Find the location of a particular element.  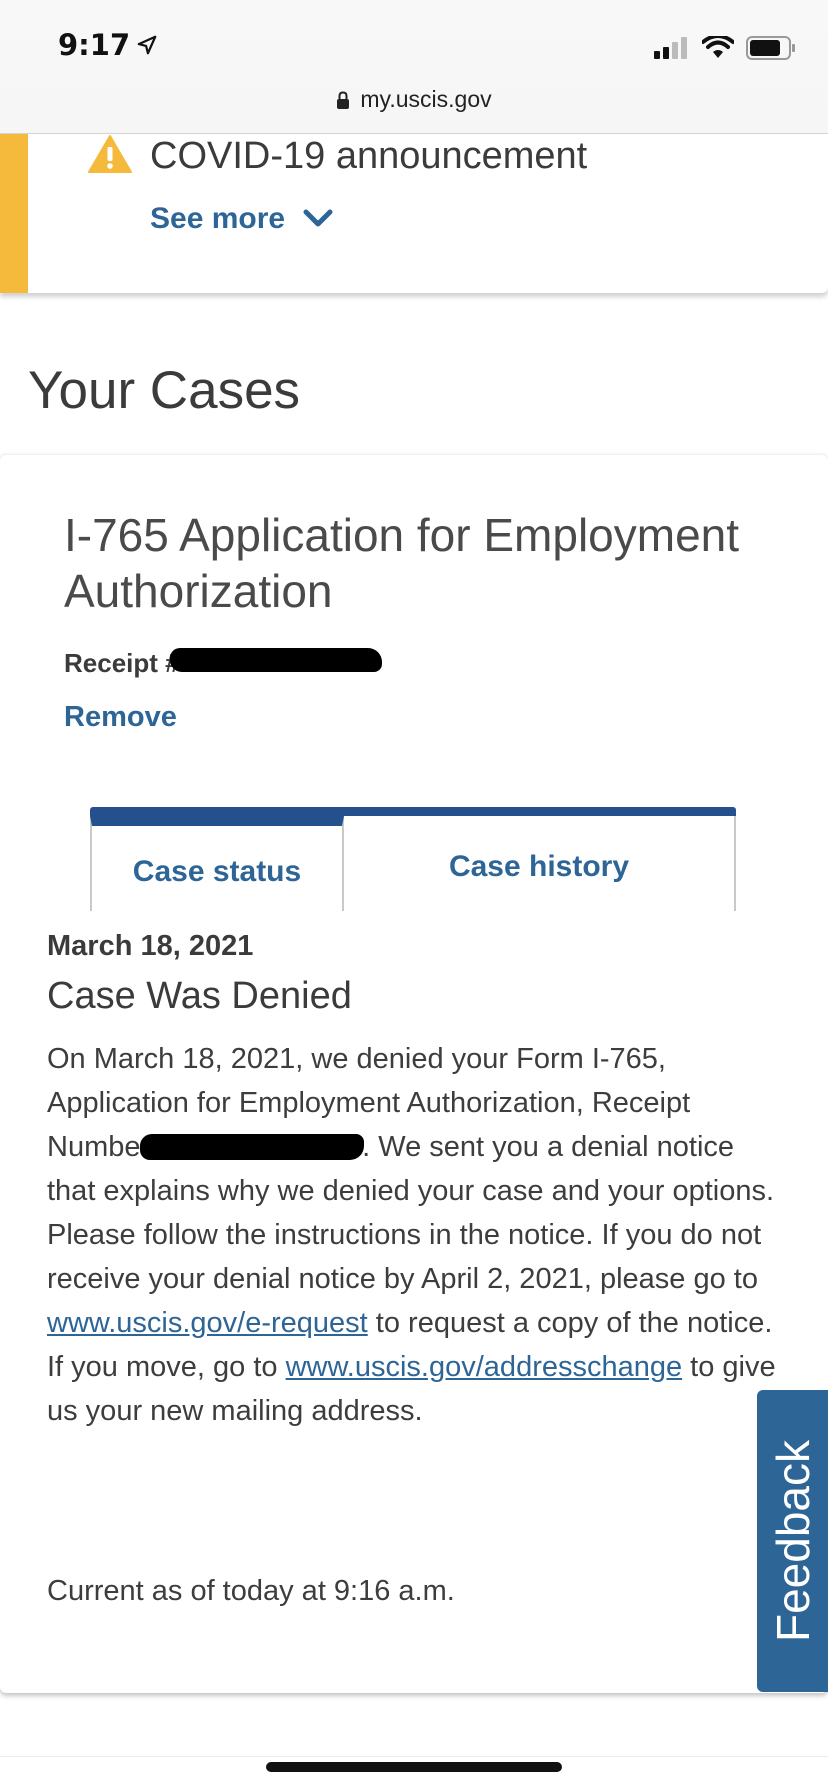

tab-case-status: Case status is located at coordinates (217, 863).